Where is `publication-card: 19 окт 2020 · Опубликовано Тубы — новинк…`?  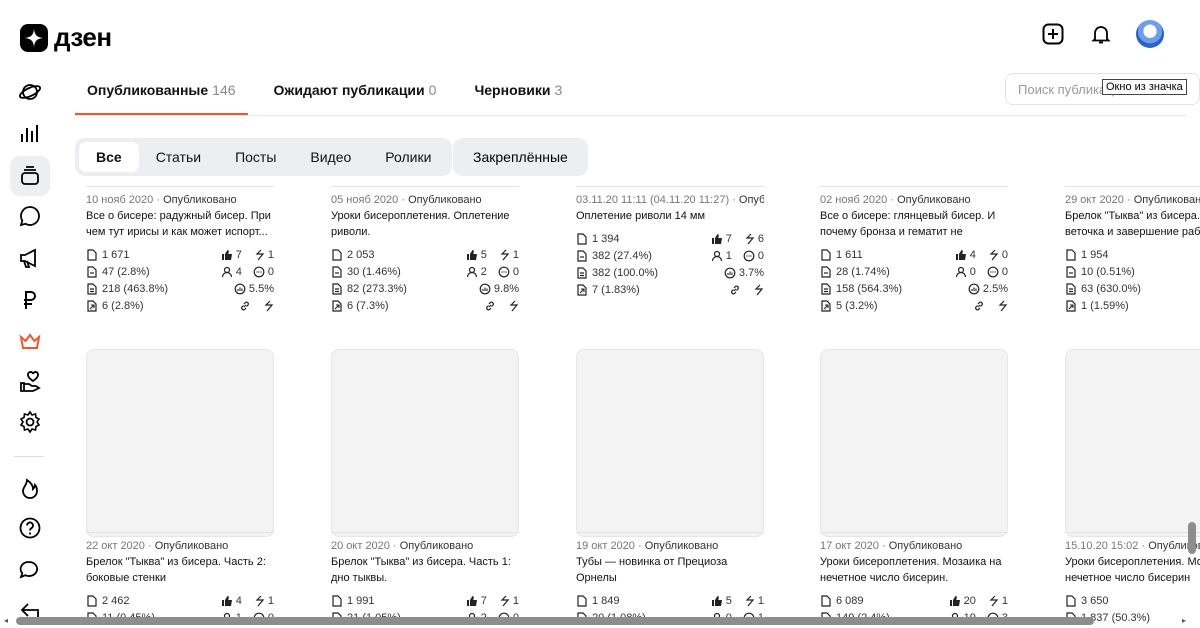 publication-card: 19 окт 2020 · Опубликовано Тубы — новинк… is located at coordinates (670, 579).